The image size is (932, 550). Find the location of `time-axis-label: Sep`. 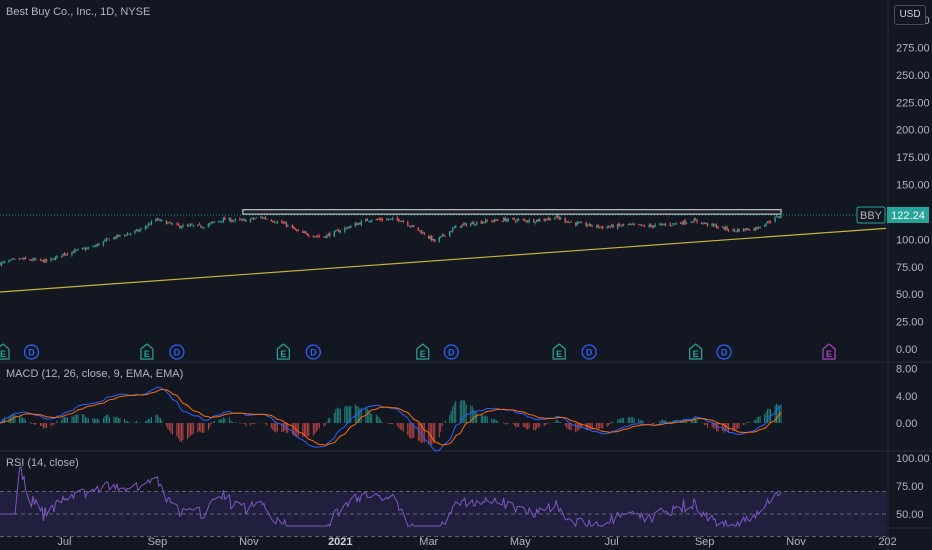

time-axis-label: Sep is located at coordinates (705, 542).